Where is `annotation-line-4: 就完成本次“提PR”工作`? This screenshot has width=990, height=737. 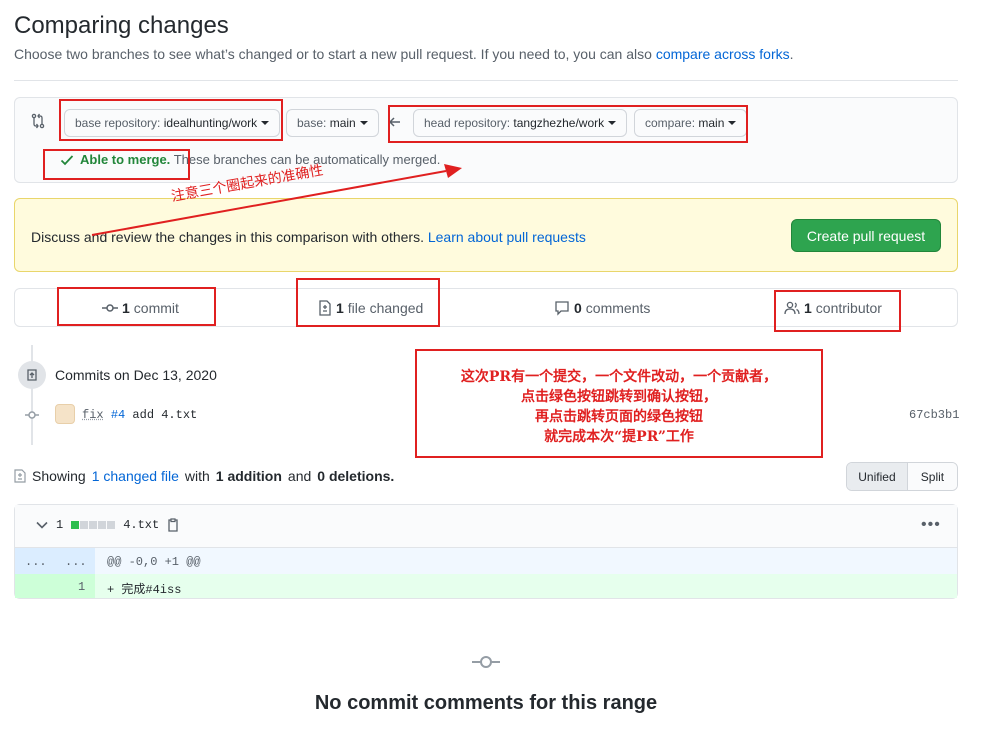 annotation-line-4: 就完成本次“提PR”工作 is located at coordinates (619, 437).